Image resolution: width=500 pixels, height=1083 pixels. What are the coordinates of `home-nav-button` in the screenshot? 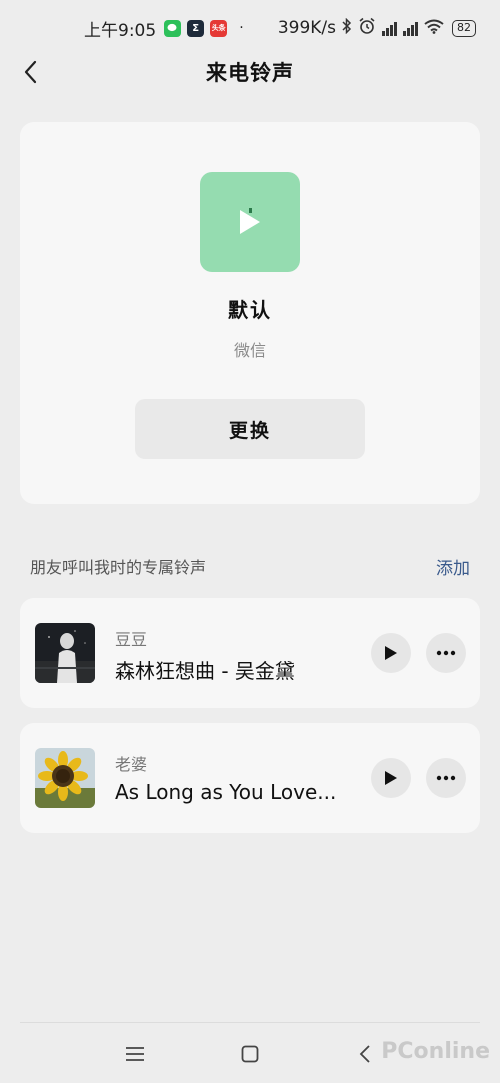 It's located at (250, 1054).